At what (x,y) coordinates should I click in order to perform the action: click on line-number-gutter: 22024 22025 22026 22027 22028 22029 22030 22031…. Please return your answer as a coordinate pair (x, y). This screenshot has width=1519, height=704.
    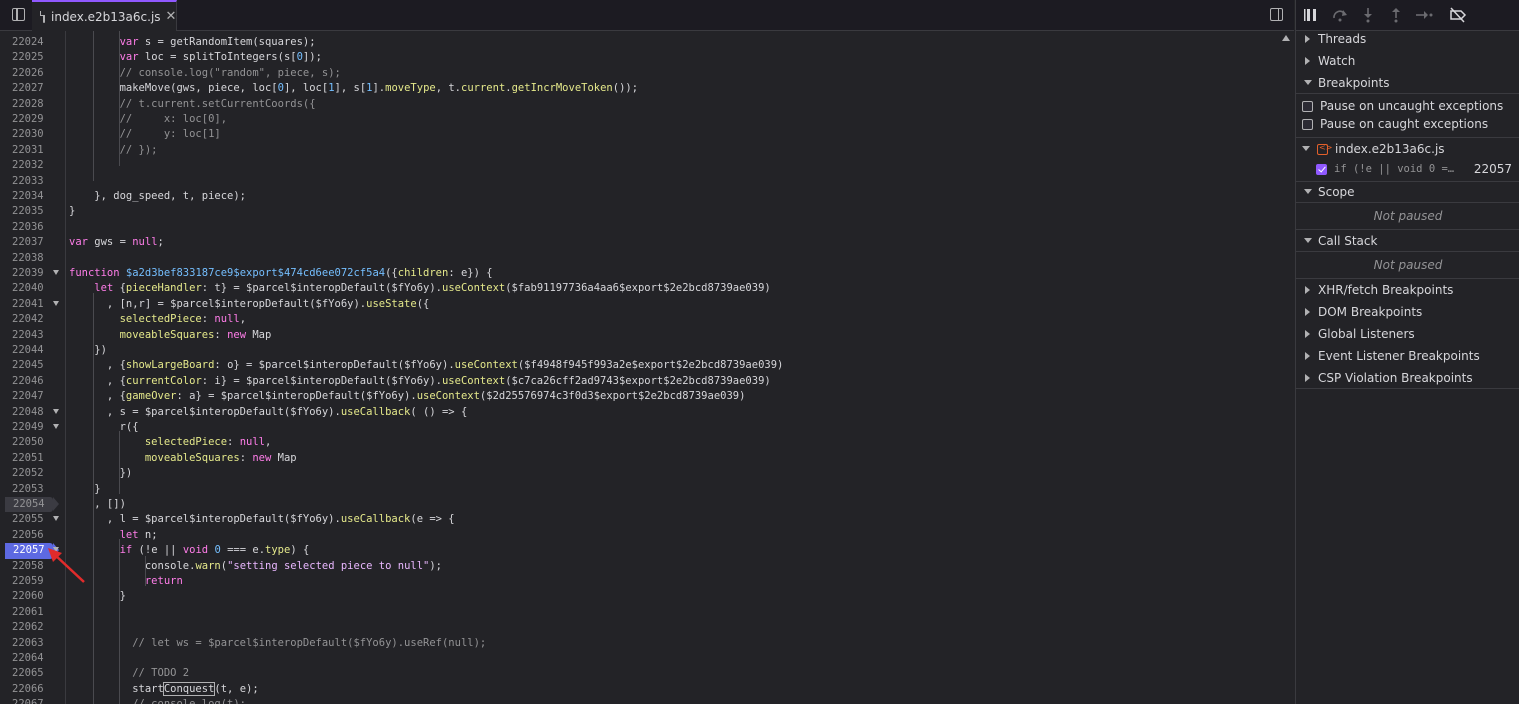
    Looking at the image, I should click on (33, 367).